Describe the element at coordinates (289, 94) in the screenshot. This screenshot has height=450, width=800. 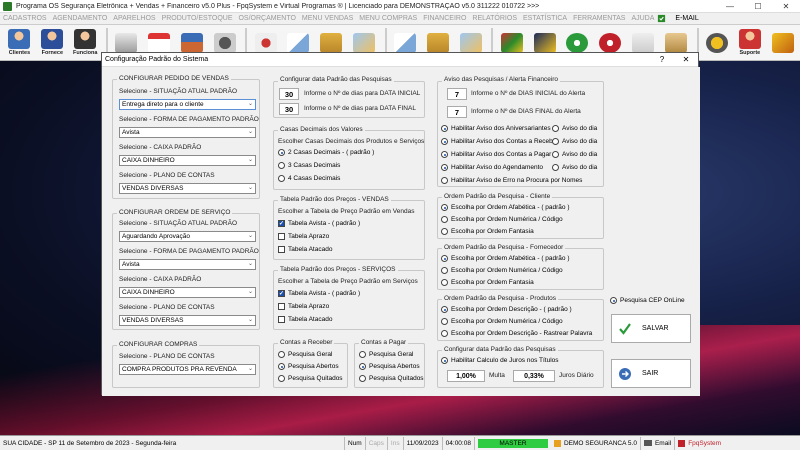
I see `data-inicial-input: 30` at that location.